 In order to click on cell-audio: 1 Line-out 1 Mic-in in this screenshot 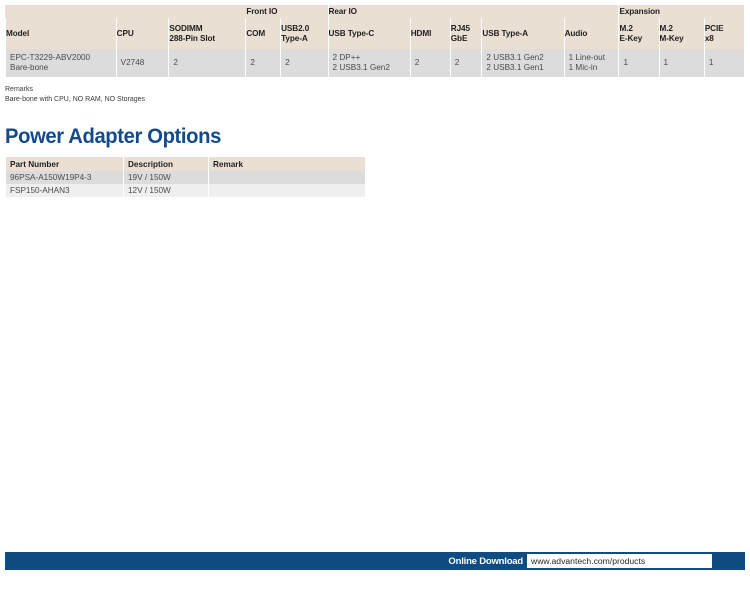, I will do `click(591, 63)`.